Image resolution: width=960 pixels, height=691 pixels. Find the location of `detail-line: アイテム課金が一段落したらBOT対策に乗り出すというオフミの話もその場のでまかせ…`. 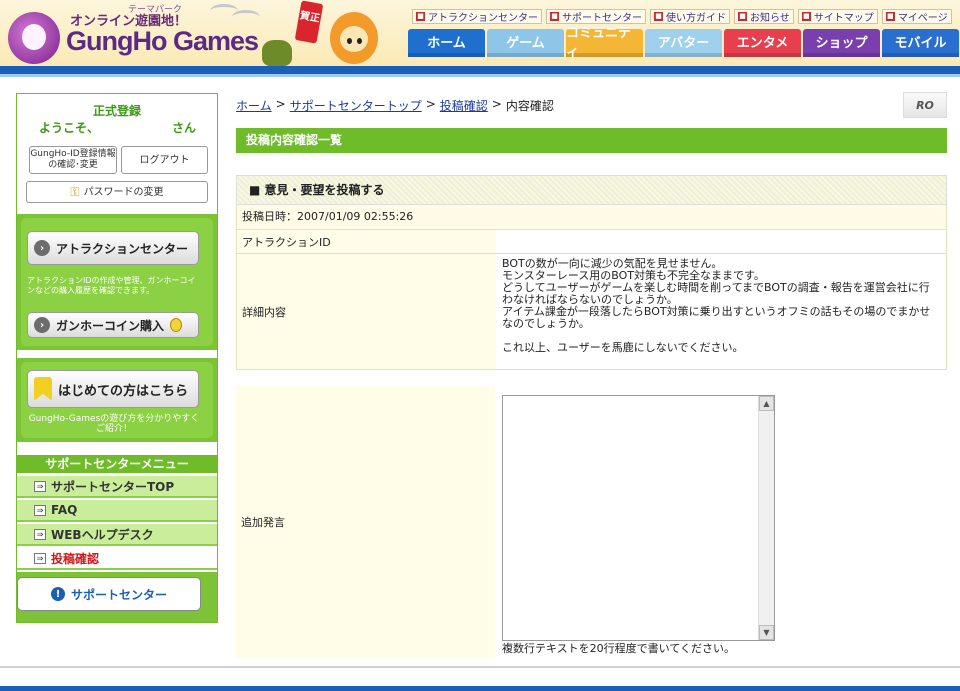

detail-line: アイテム課金が一段落したらBOT対策に乗り出すというオフミの話もその場のでまかせ… is located at coordinates (716, 317).